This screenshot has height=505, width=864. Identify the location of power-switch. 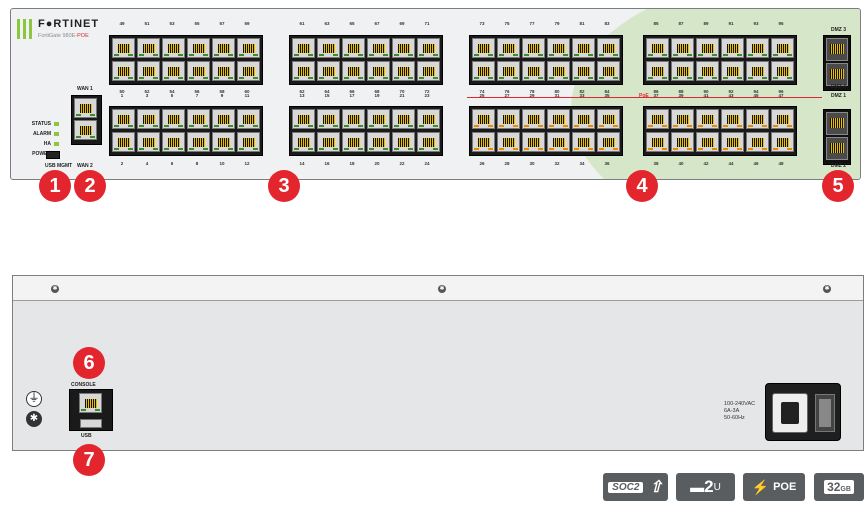
(825, 413).